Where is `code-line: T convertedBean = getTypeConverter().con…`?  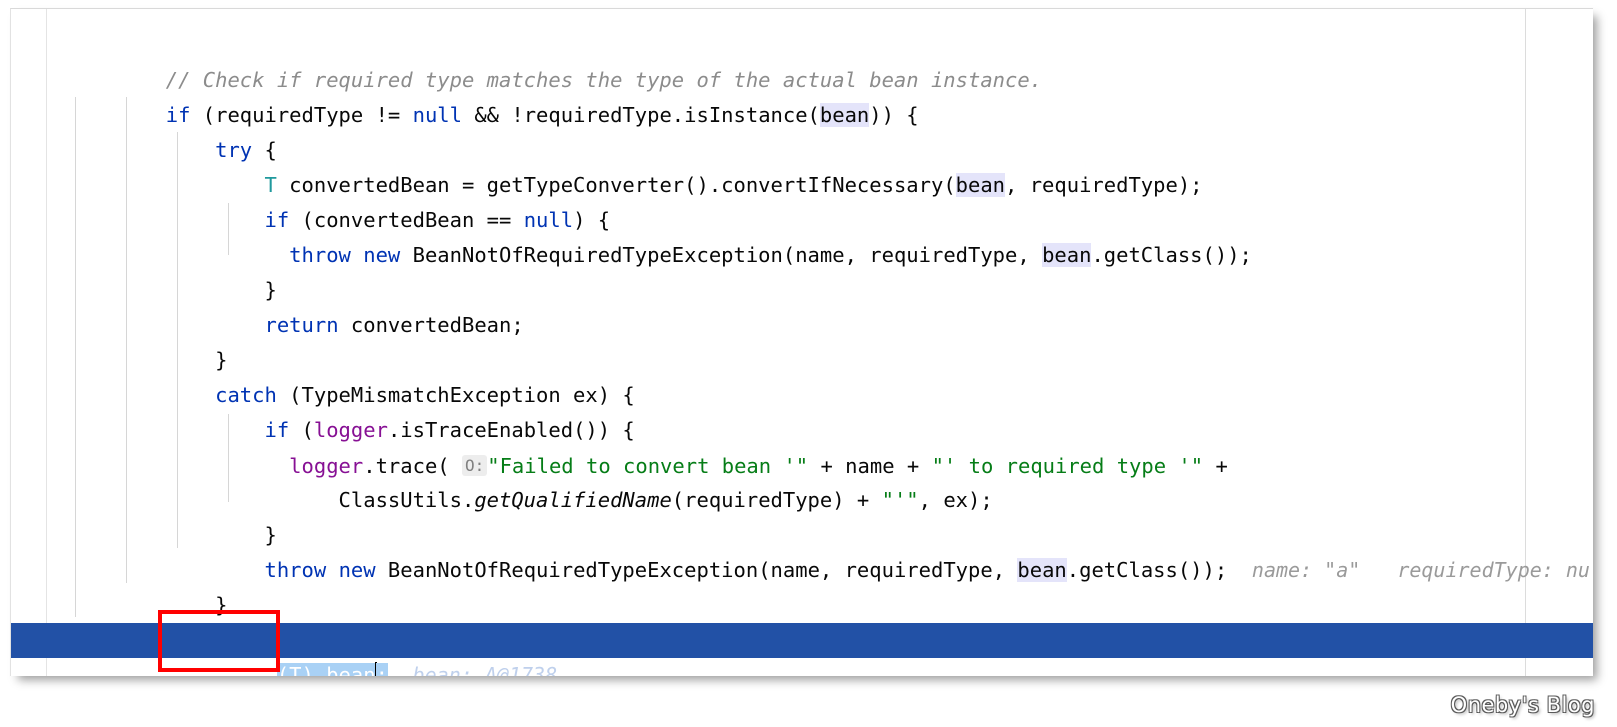
code-line: T convertedBean = getTypeConverter().con… is located at coordinates (802, 165).